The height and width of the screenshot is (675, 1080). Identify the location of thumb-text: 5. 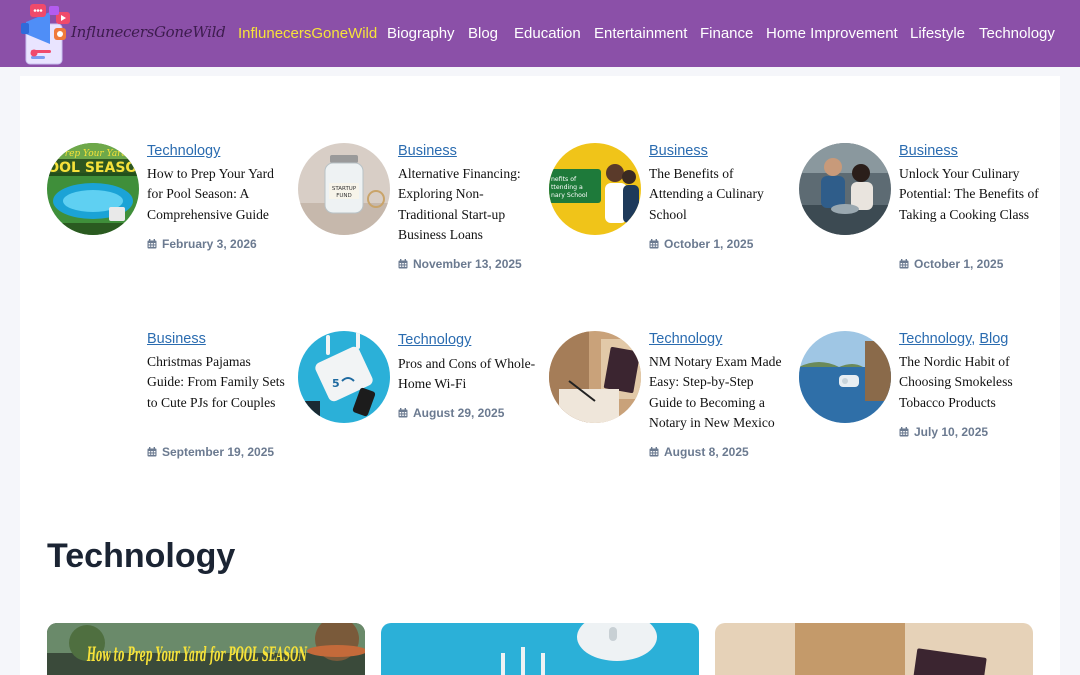
(336, 383).